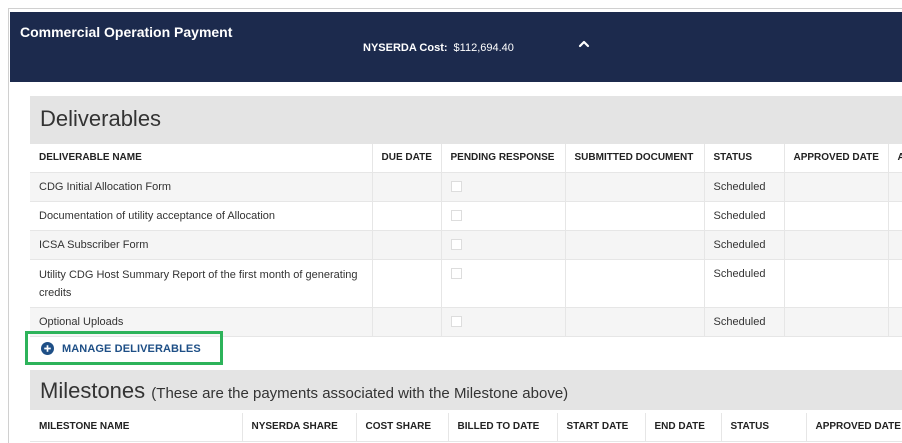  What do you see at coordinates (201, 187) in the screenshot?
I see `deliverable-name: CDG Initial Allocation Form` at bounding box center [201, 187].